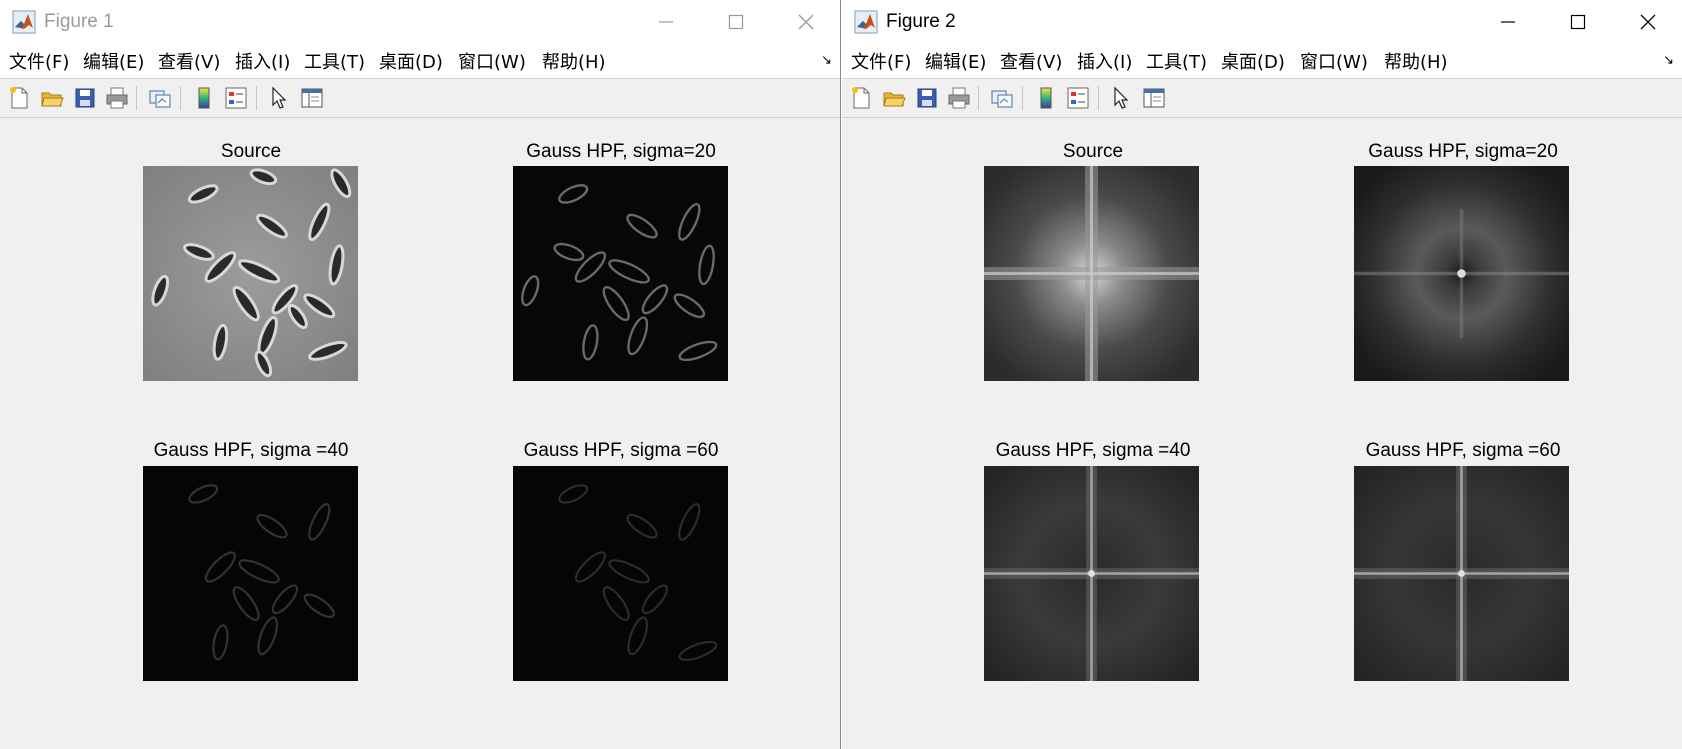 This screenshot has width=1682, height=749. I want to click on spectrum-bright-center, so click(1091, 273).